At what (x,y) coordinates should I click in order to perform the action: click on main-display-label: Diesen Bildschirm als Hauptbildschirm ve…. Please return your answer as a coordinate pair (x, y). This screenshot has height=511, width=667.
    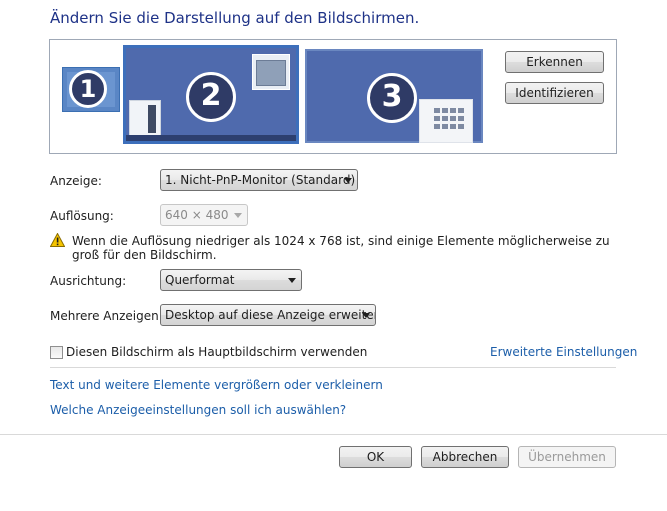
    Looking at the image, I should click on (216, 352).